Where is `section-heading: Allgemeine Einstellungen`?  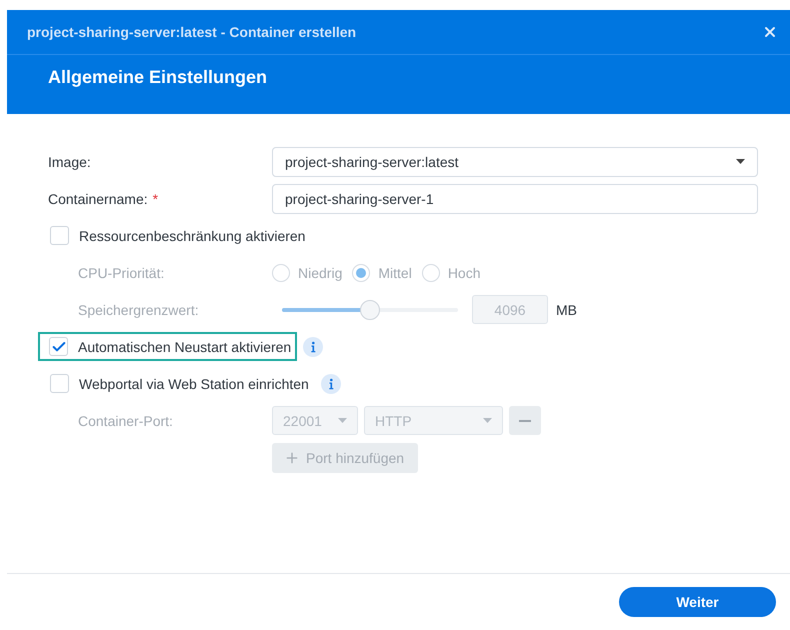
section-heading: Allgemeine Einstellungen is located at coordinates (158, 77).